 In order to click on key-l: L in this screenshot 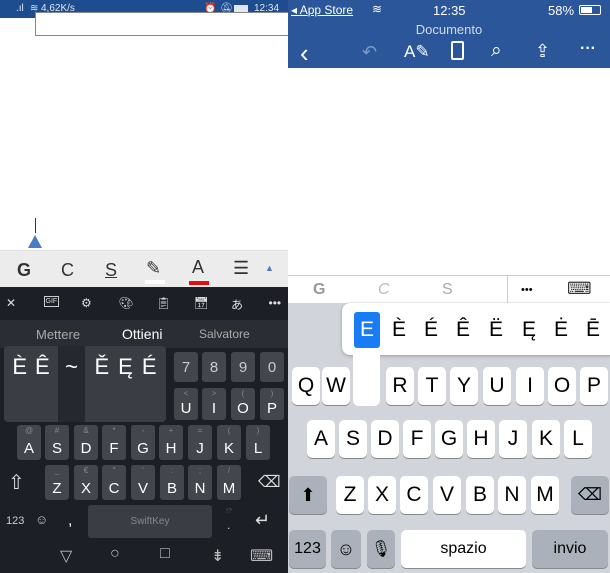, I will do `click(578, 439)`.